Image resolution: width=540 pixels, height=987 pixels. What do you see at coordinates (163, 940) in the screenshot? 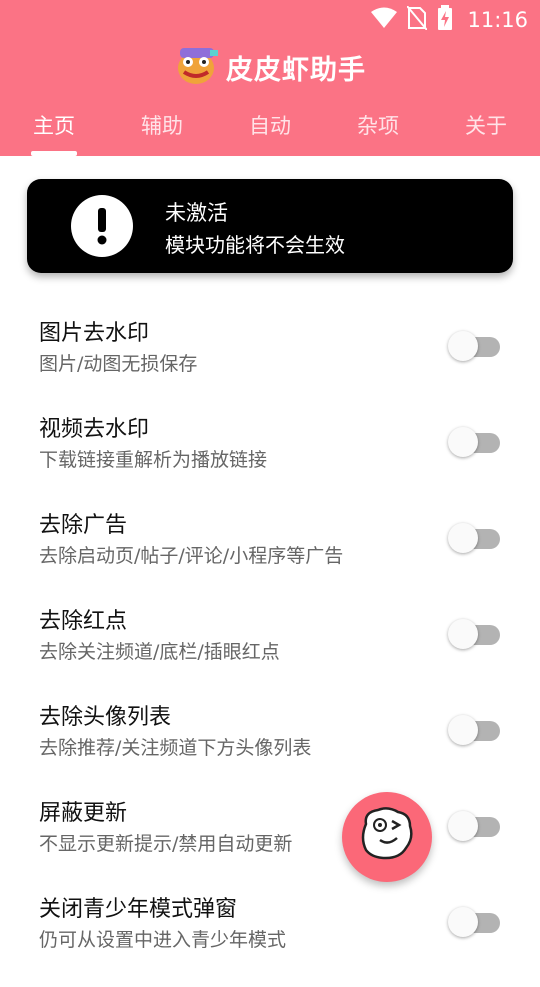
I see `setting-description: 仍可从设置中进入青少年模式` at bounding box center [163, 940].